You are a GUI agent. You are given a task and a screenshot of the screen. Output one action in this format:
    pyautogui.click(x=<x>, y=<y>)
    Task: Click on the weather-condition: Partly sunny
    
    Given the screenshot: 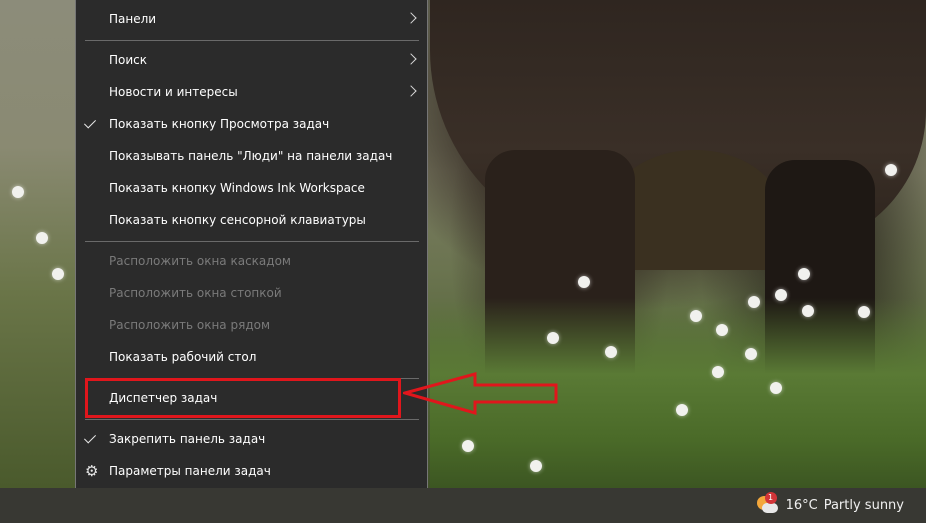 What is the action you would take?
    pyautogui.click(x=863, y=505)
    